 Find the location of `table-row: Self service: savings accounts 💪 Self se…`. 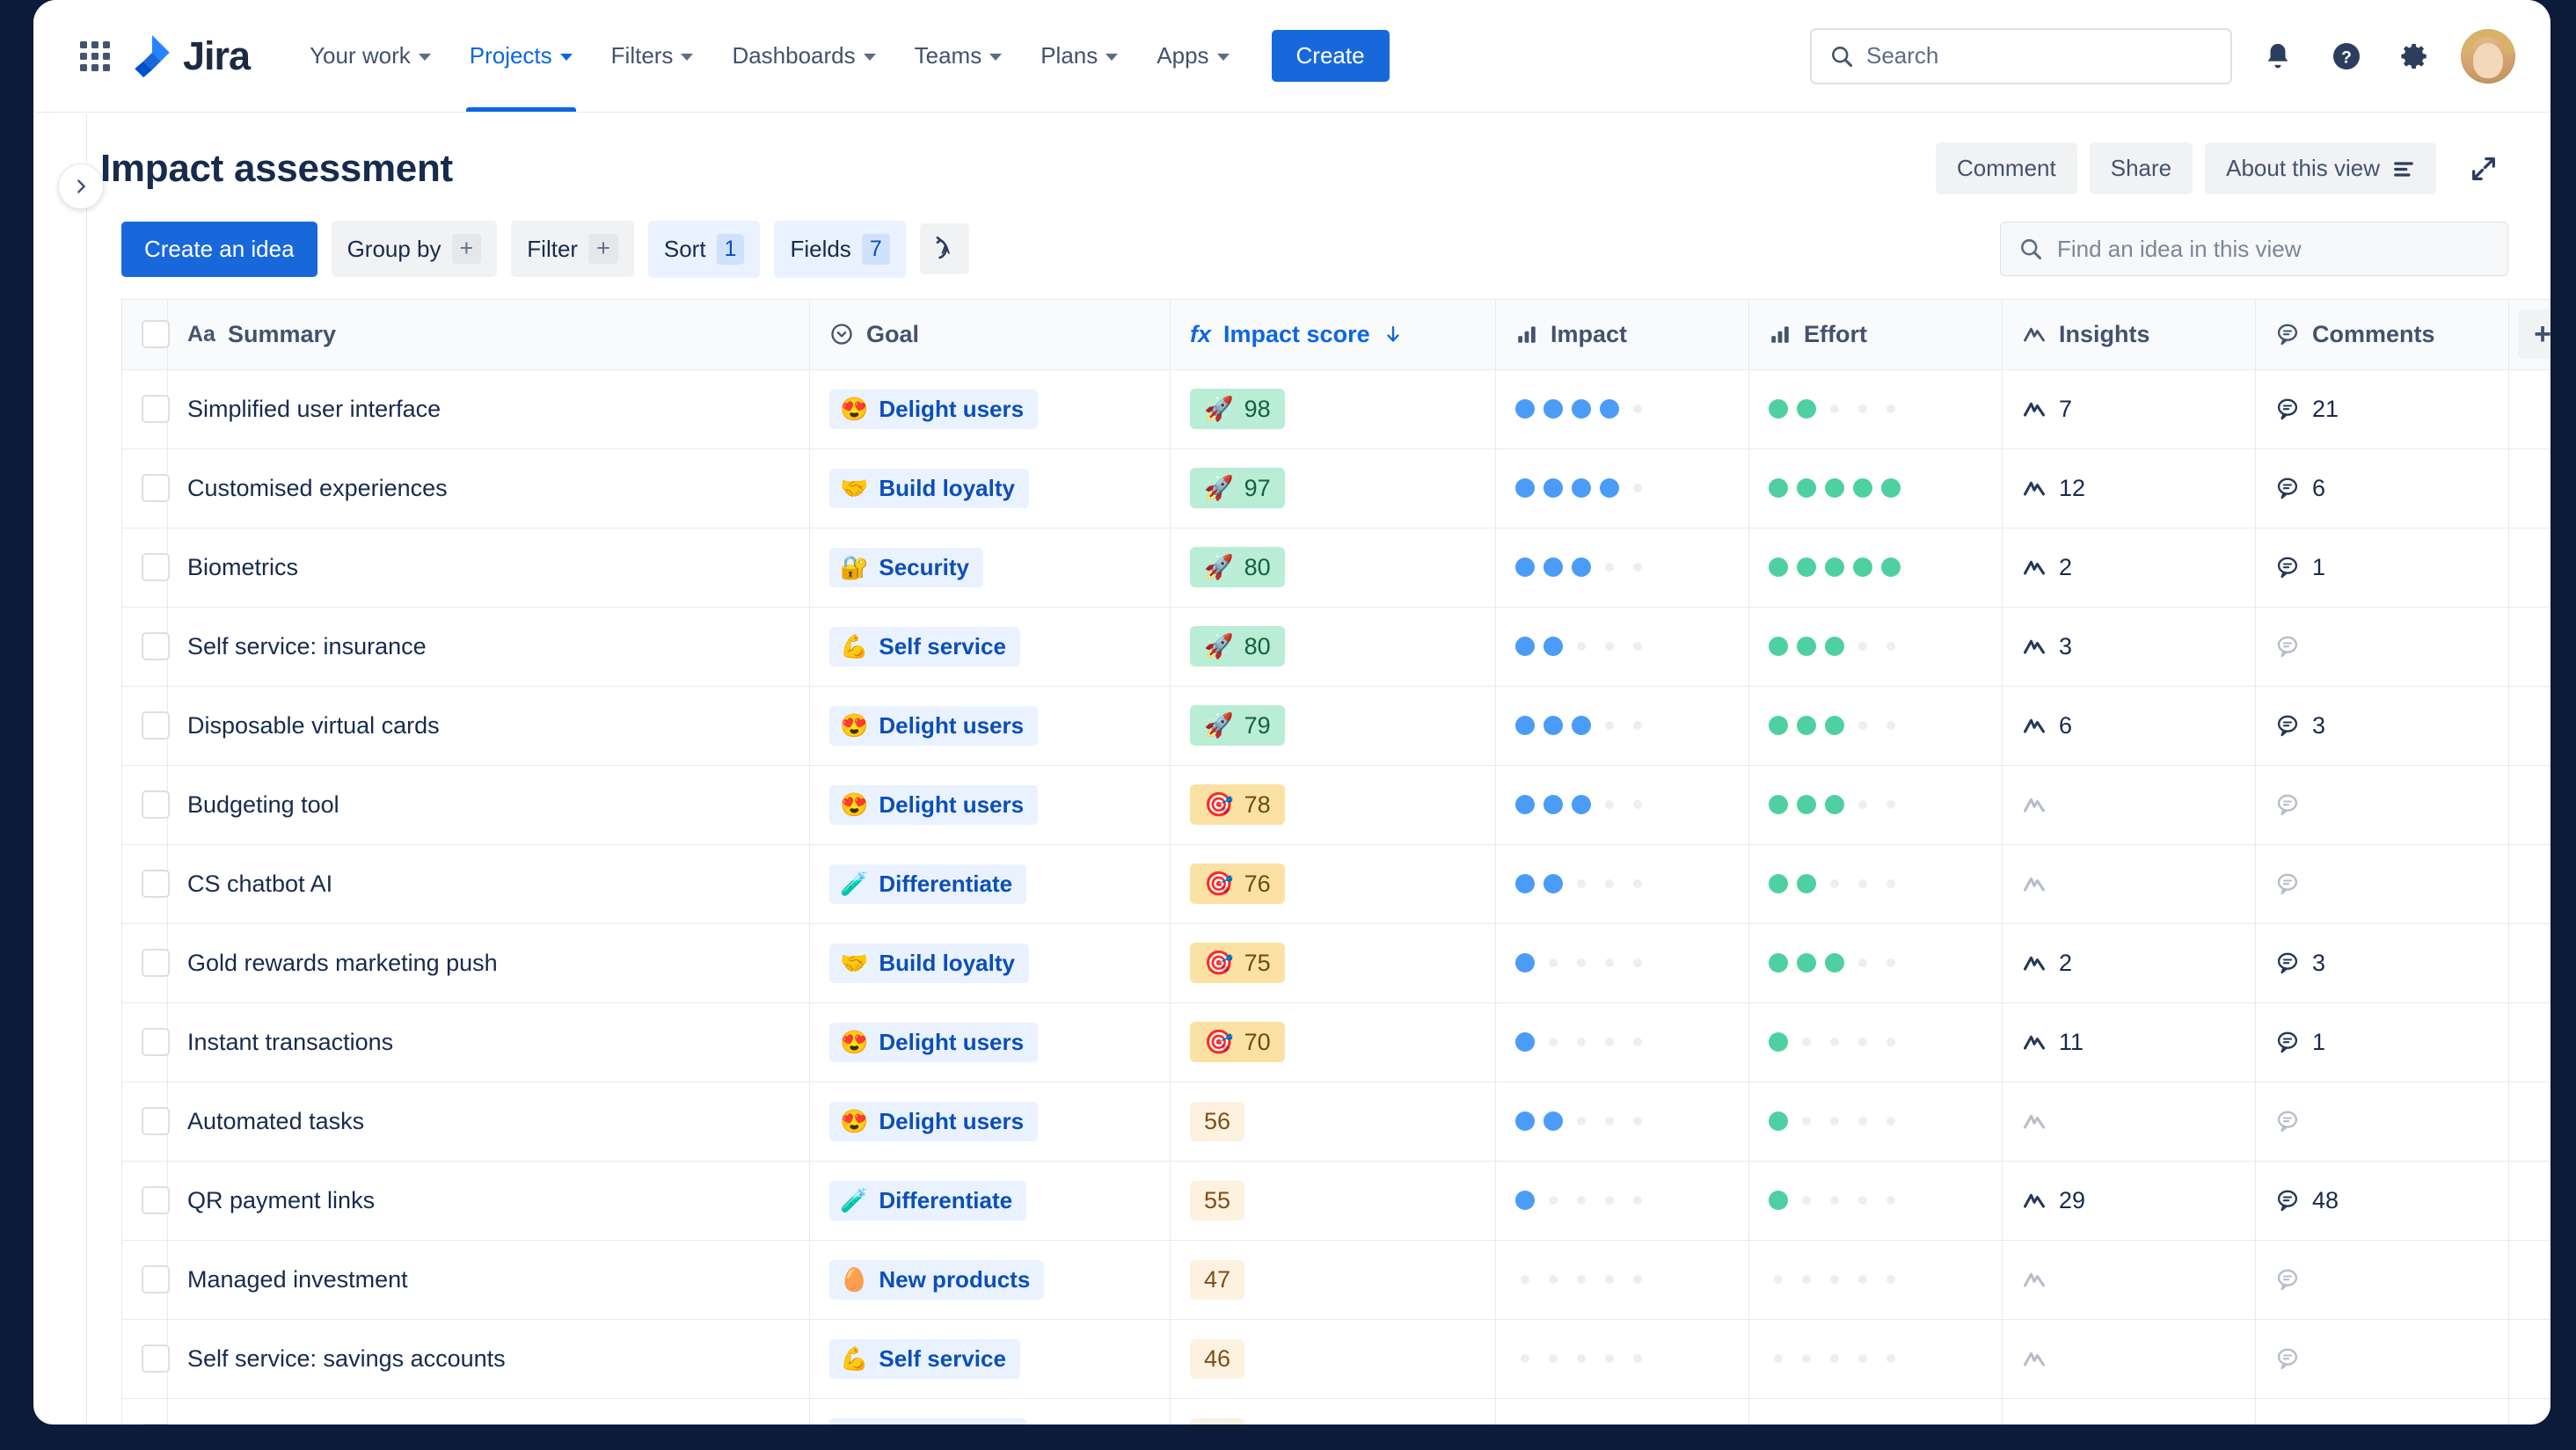

table-row: Self service: savings accounts 💪 Self se… is located at coordinates (1335, 1359).